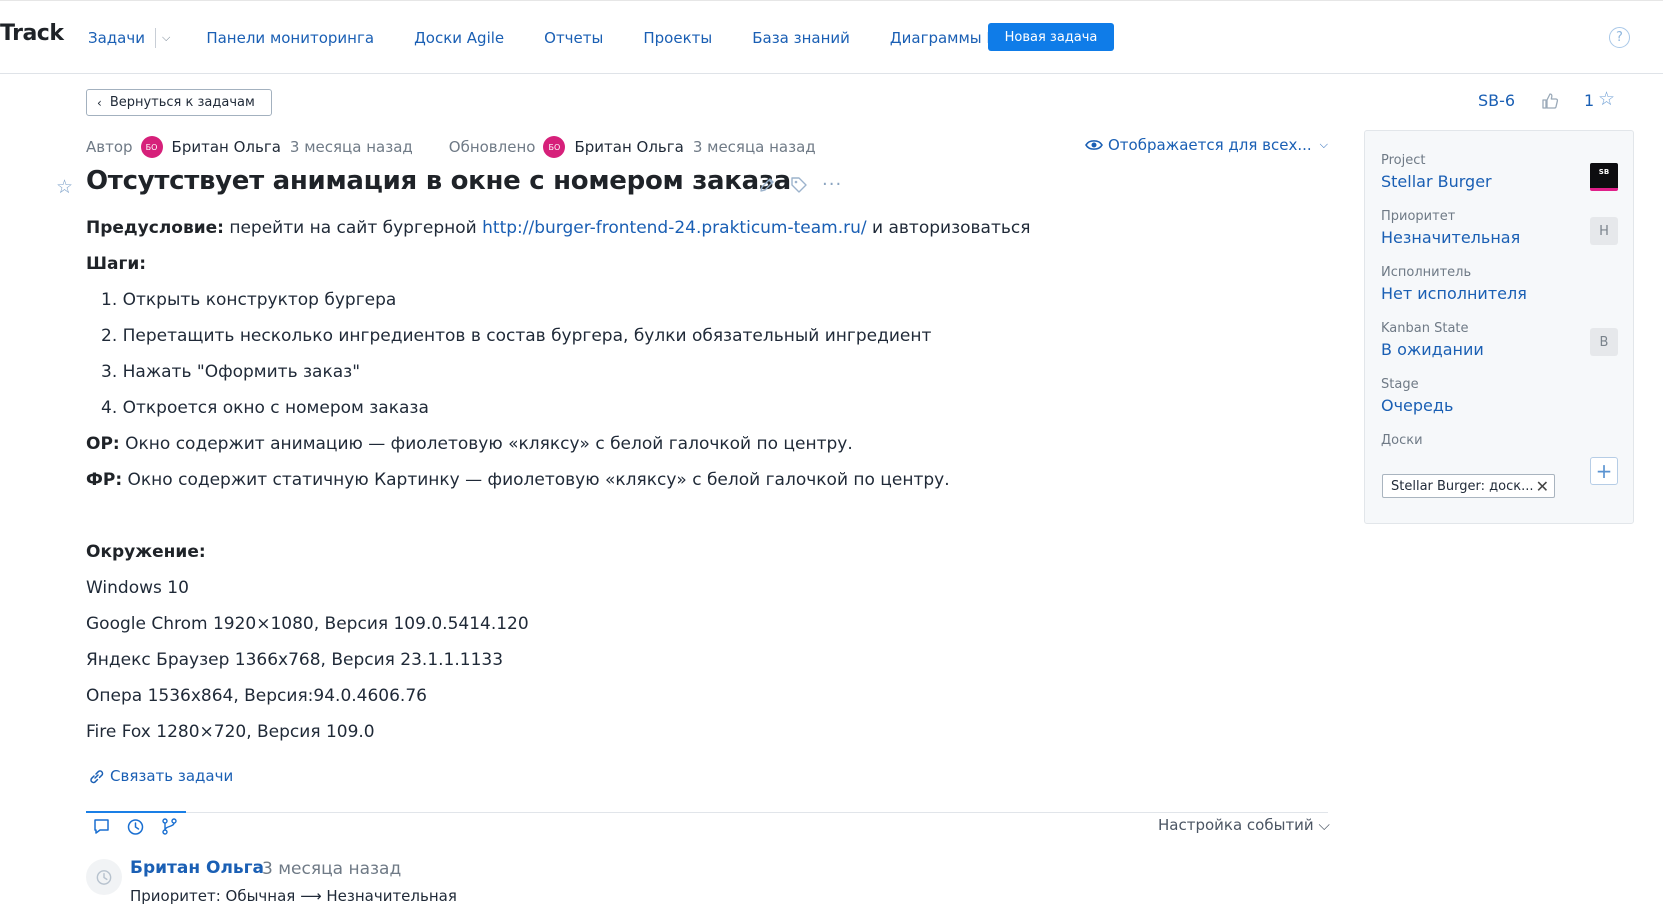  I want to click on expected-label: ОР:, so click(103, 444).